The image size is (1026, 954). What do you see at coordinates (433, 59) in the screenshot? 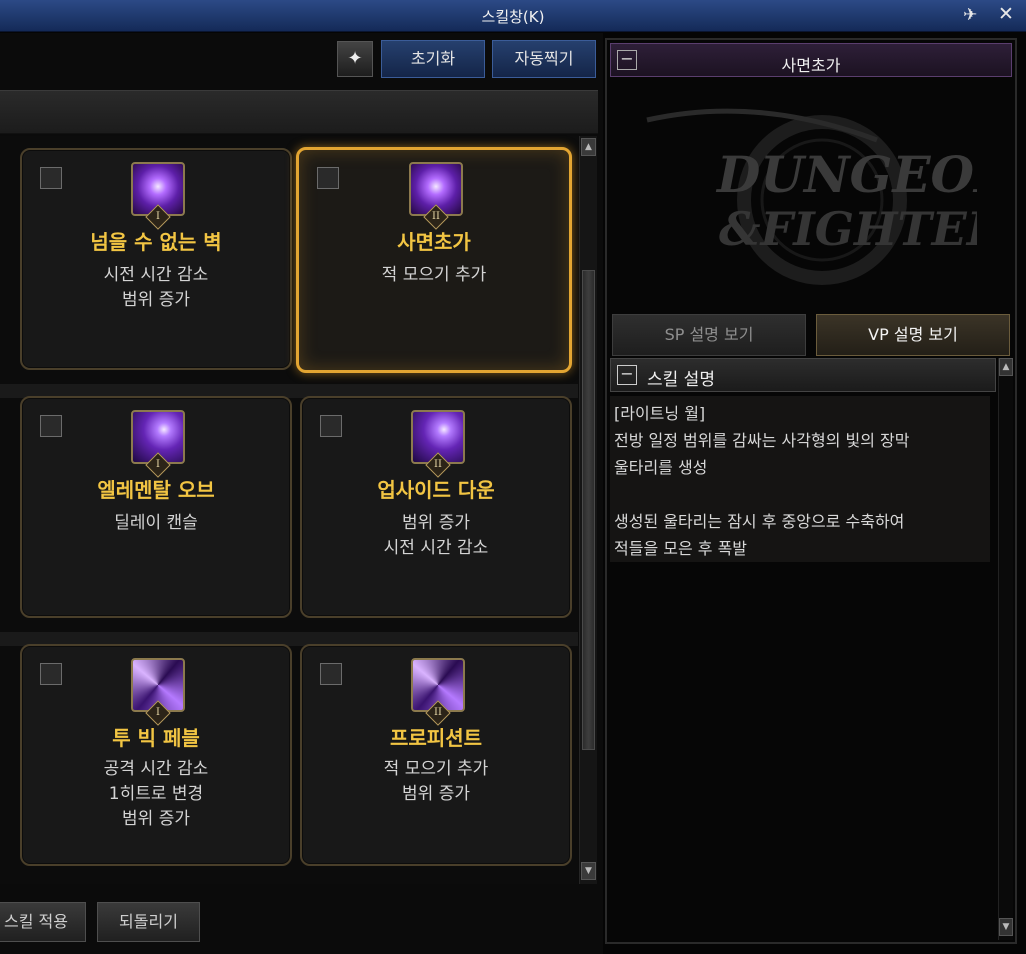
I see `reset-button: 초기화` at bounding box center [433, 59].